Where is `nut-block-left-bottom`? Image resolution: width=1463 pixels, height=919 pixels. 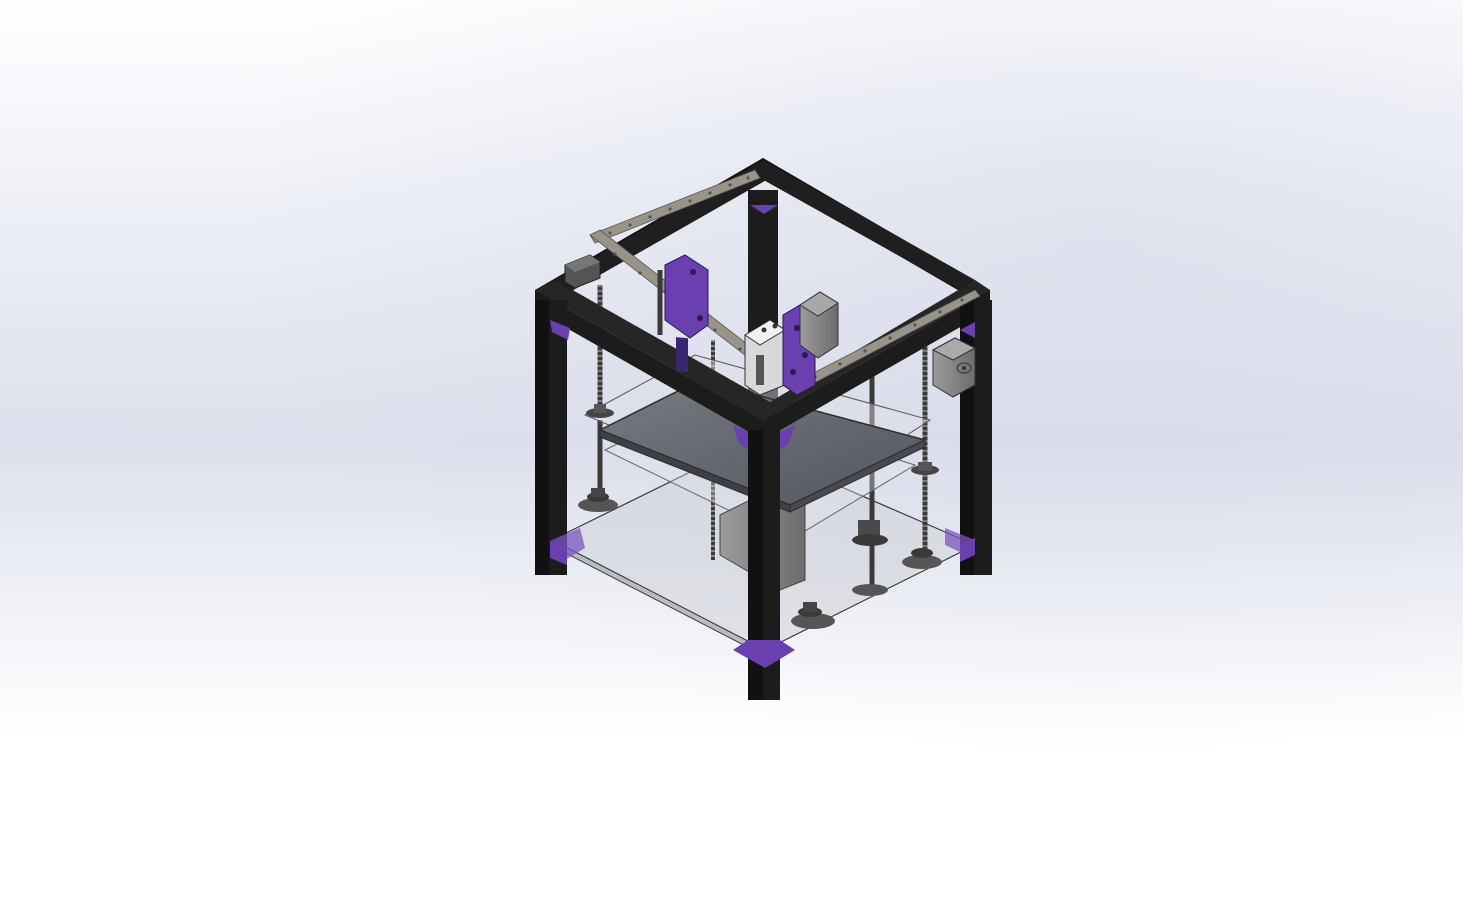
nut-block-left-bottom is located at coordinates (598, 500).